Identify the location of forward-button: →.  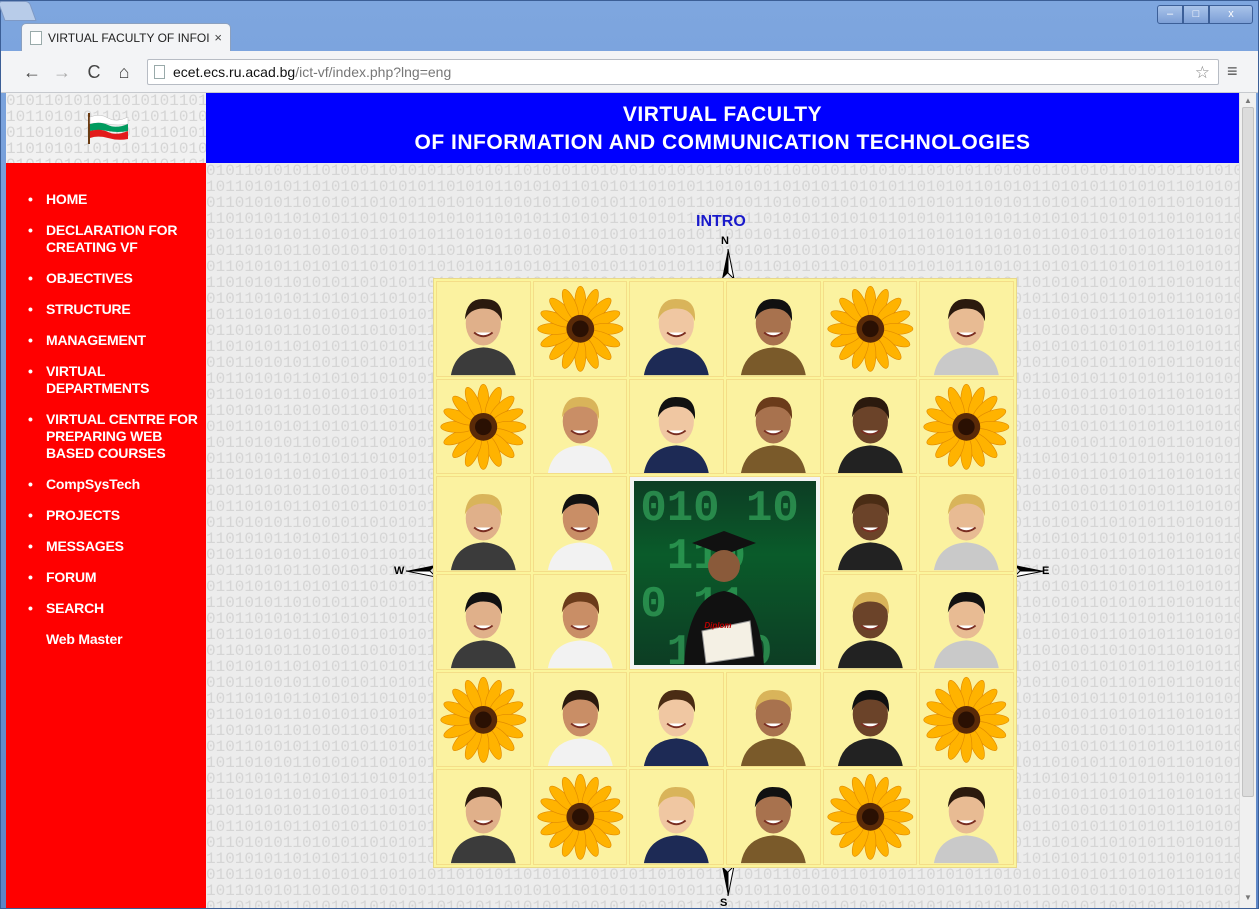
(62, 72).